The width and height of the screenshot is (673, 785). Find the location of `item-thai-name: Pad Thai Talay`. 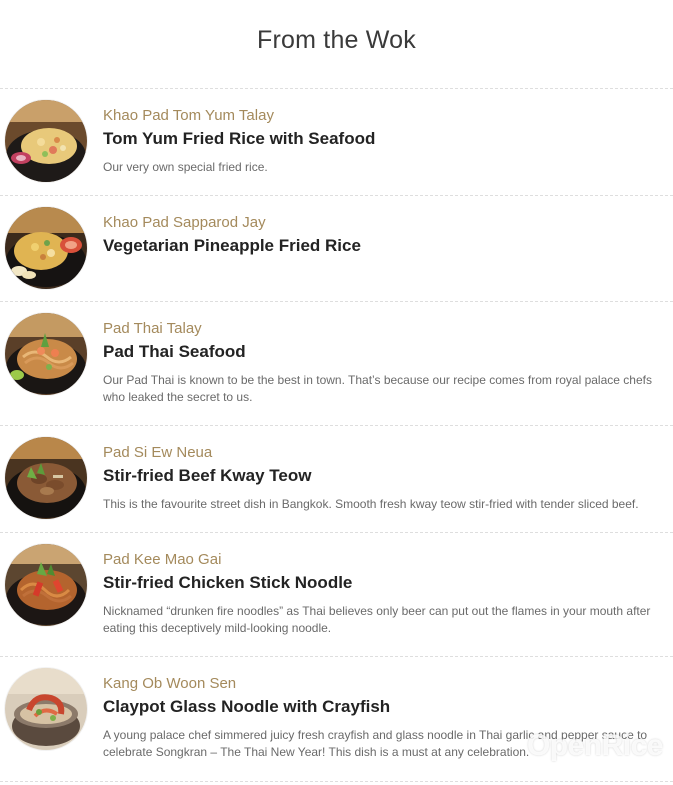

item-thai-name: Pad Thai Talay is located at coordinates (152, 328).